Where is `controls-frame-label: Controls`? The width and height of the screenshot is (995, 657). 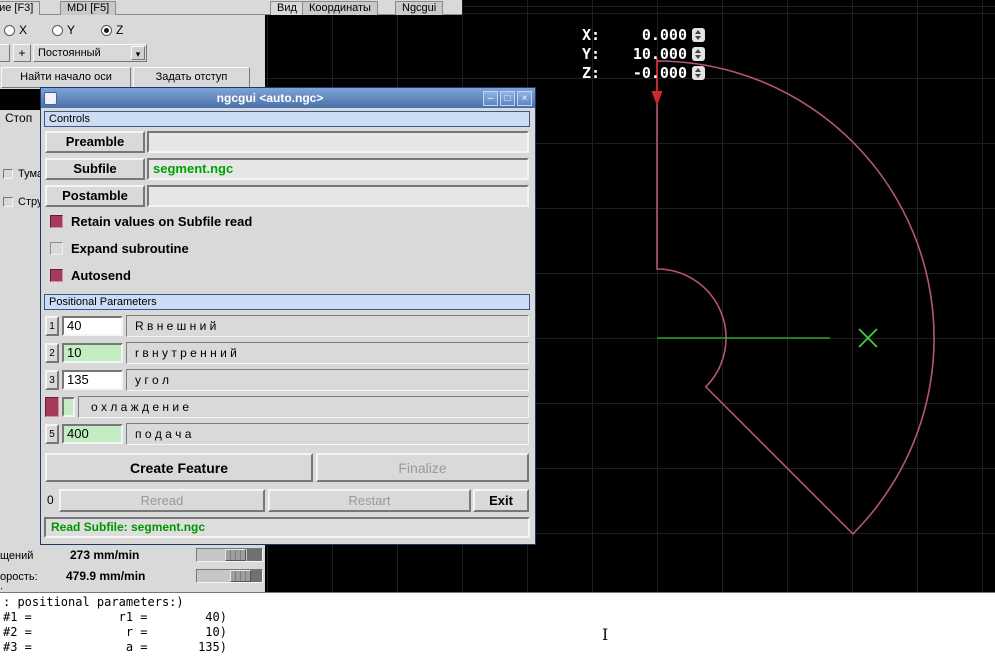
controls-frame-label: Controls is located at coordinates (69, 119).